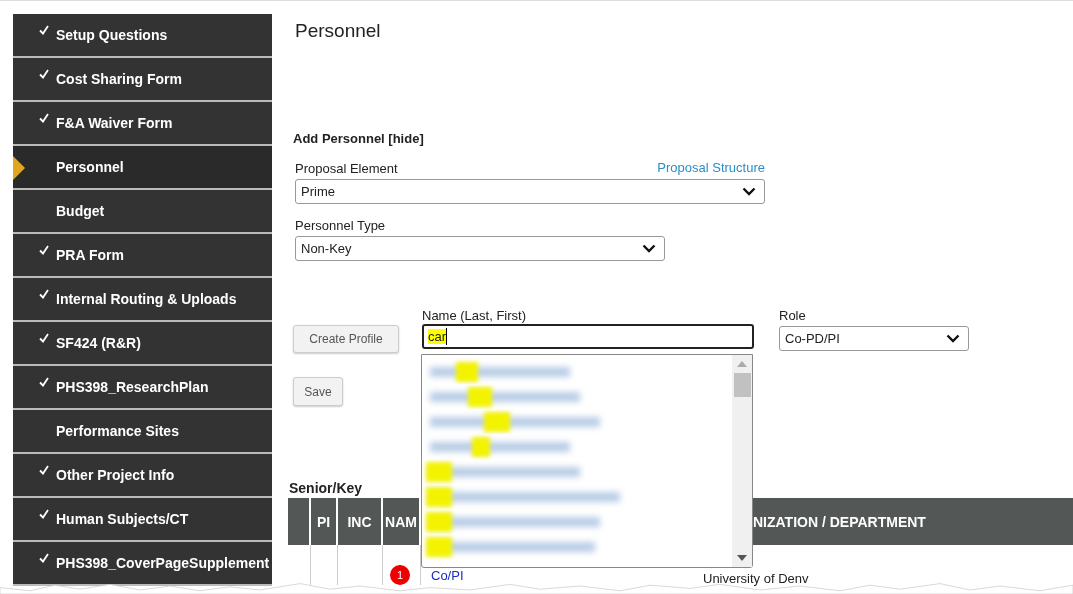 This screenshot has width=1073, height=594. Describe the element at coordinates (142, 300) in the screenshot. I see `sidebar-item: Internal Routing & Uploads` at that location.